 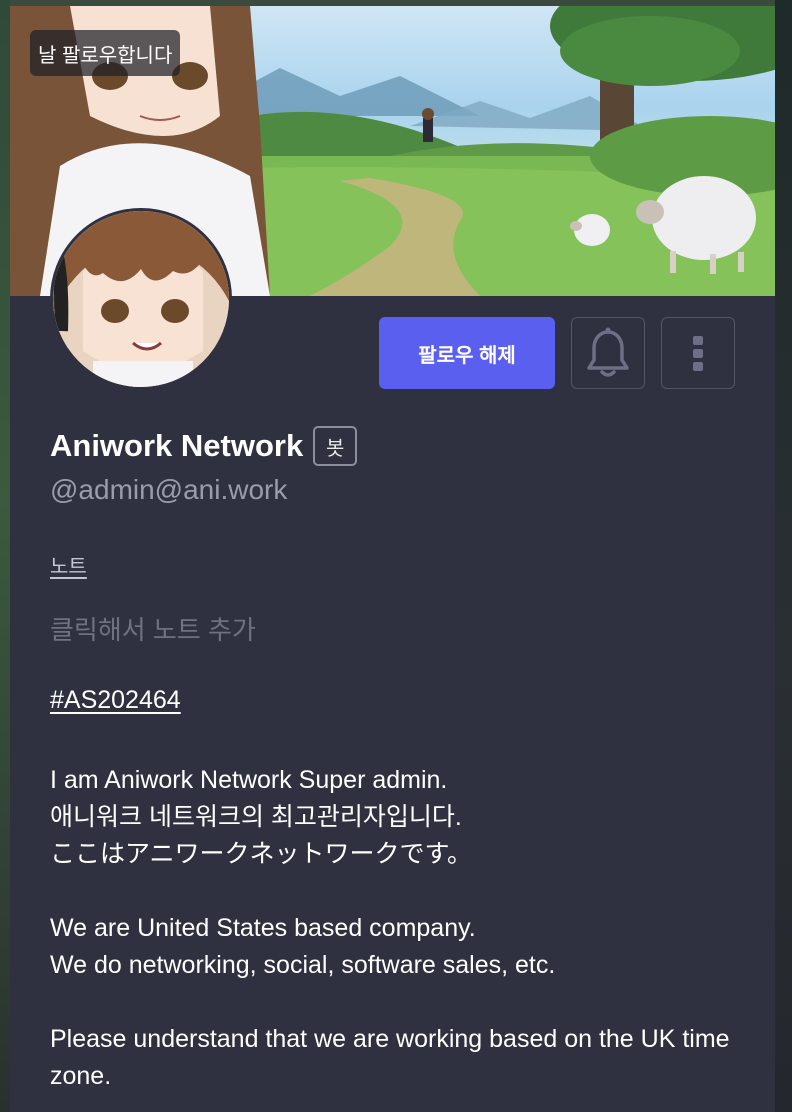 What do you see at coordinates (256, 817) in the screenshot?
I see `bio-line: 애니워크 네트워크의 최고관리자입니다.` at bounding box center [256, 817].